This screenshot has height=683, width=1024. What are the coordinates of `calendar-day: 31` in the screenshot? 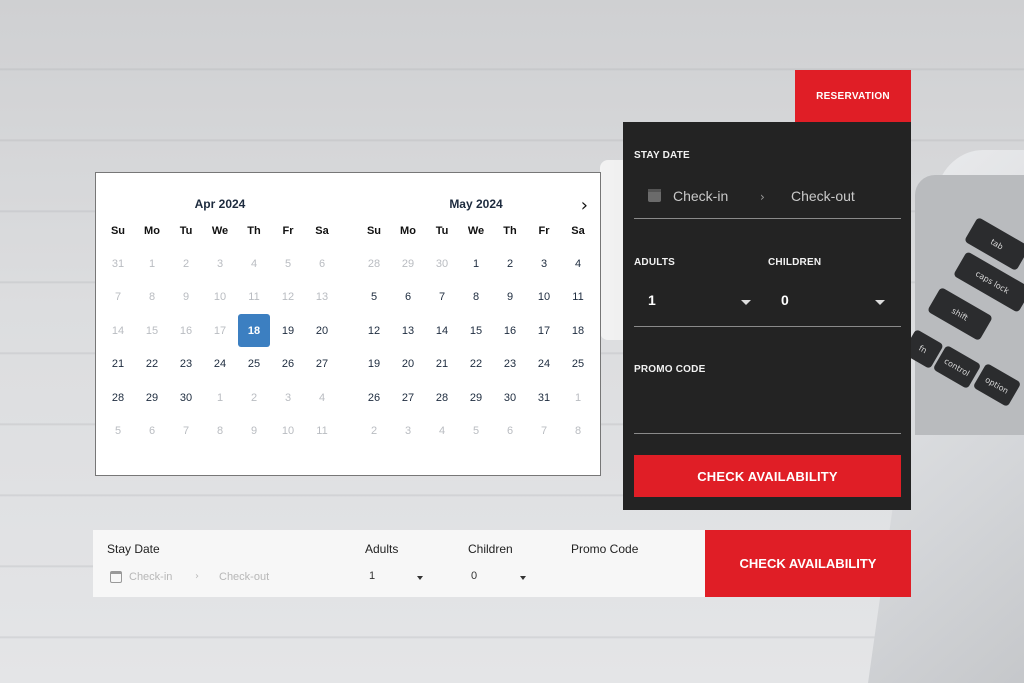 It's located at (544, 397).